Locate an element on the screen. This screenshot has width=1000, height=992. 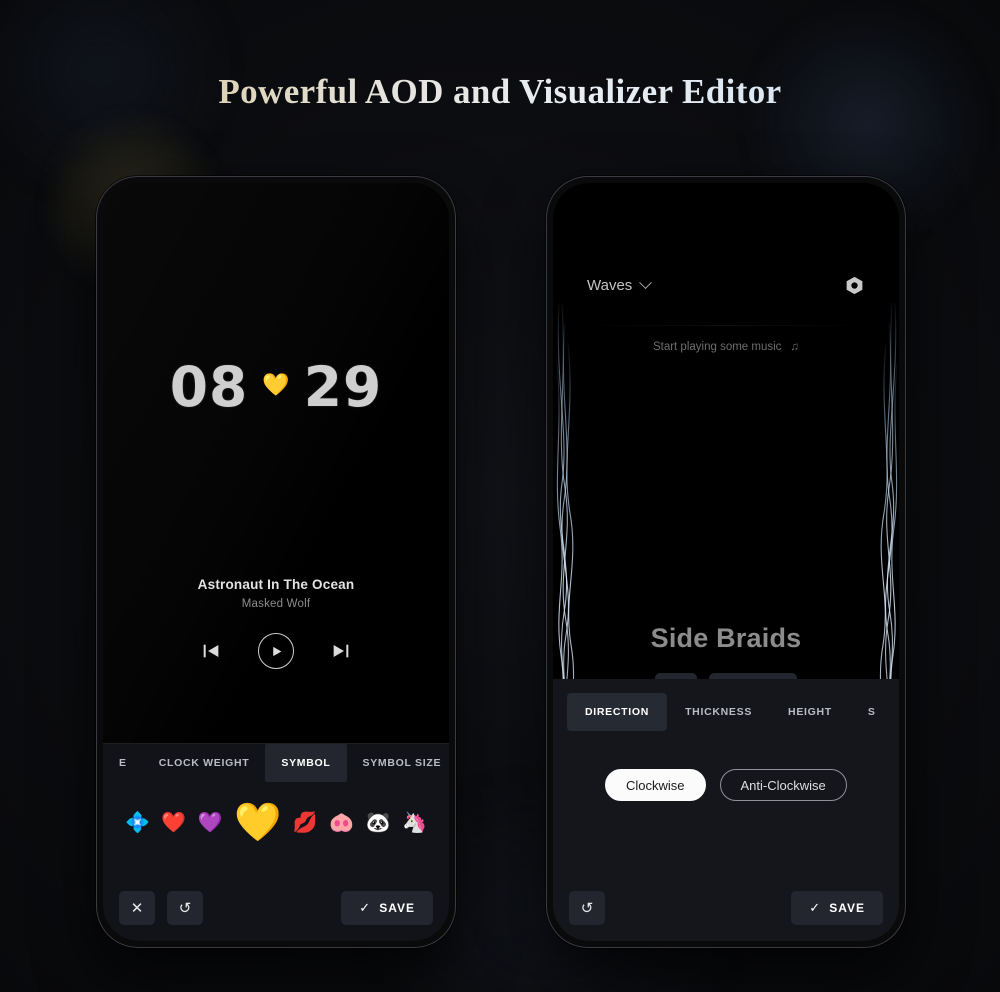
transport-controls is located at coordinates (276, 651).